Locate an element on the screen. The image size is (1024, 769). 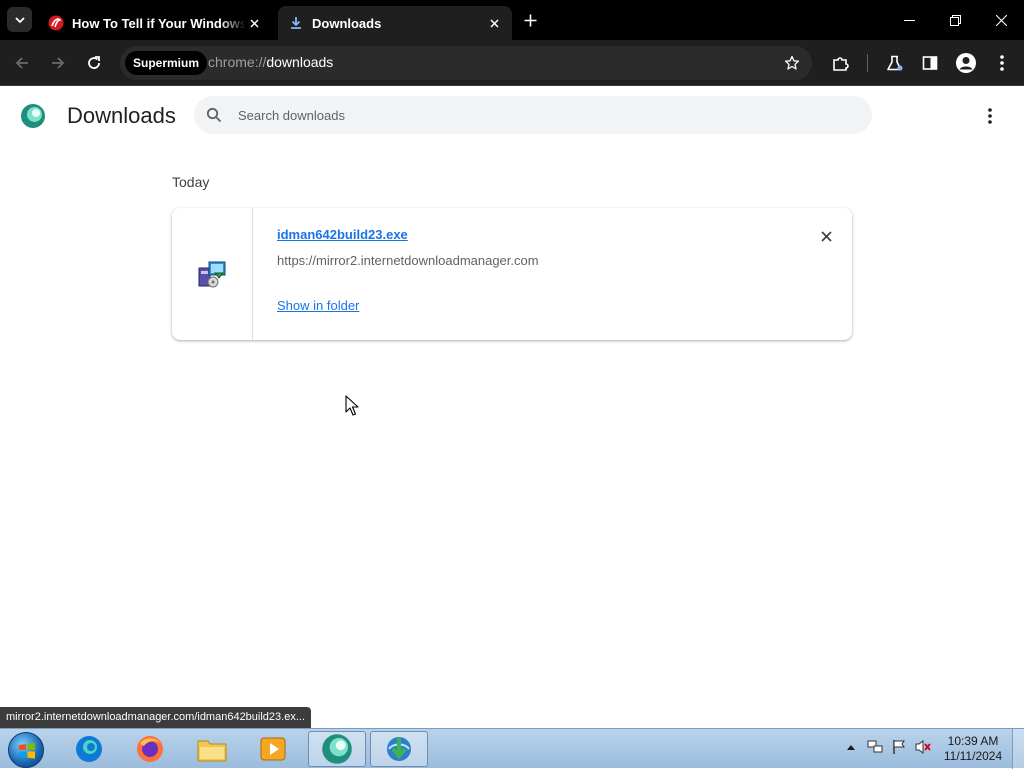
file-icon-column is located at coordinates (212, 274).